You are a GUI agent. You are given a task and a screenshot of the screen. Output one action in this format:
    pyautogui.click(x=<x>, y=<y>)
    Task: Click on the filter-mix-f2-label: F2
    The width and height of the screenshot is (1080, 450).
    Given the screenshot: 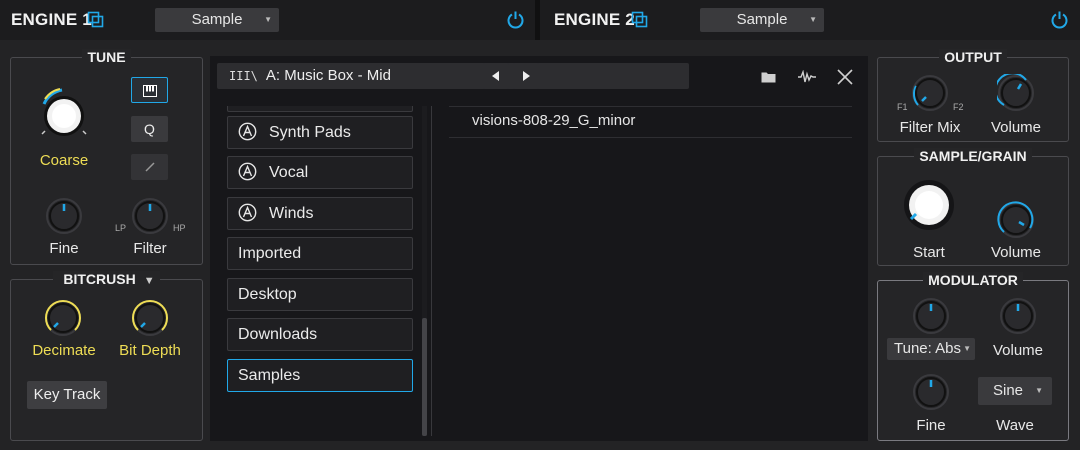 What is the action you would take?
    pyautogui.click(x=958, y=107)
    